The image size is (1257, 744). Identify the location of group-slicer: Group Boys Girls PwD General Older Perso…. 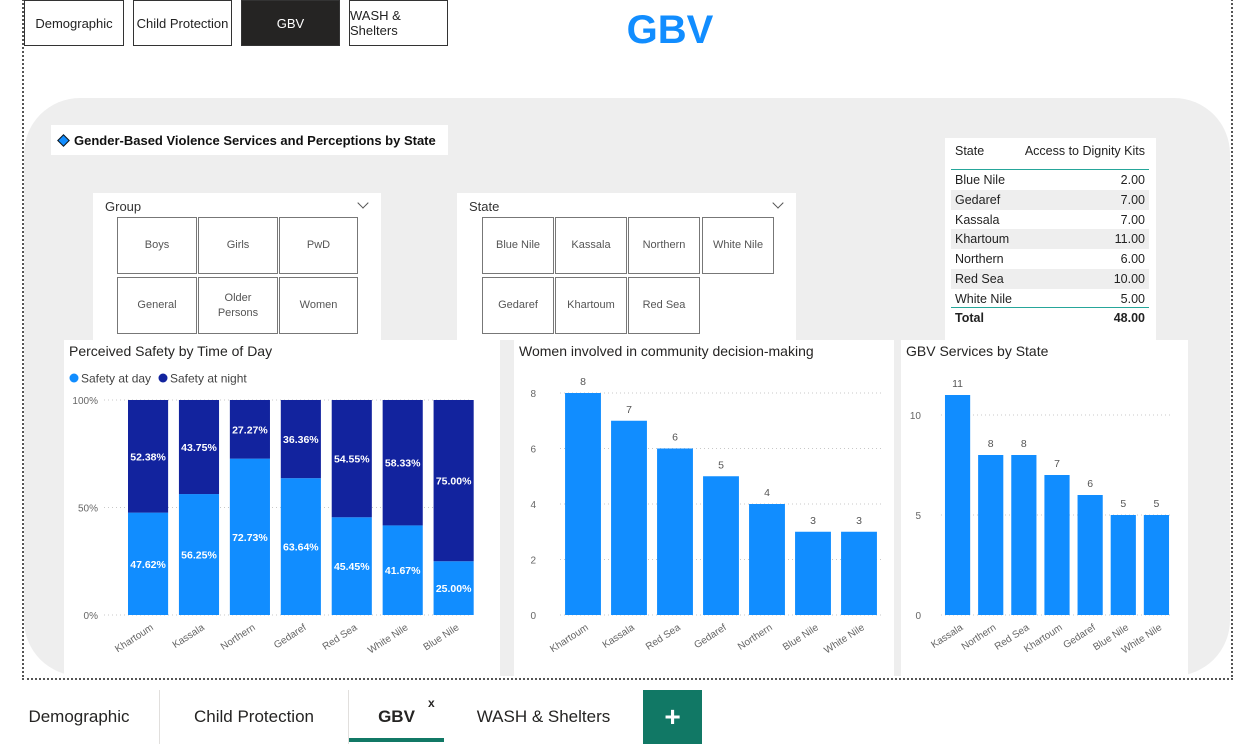
(237, 266).